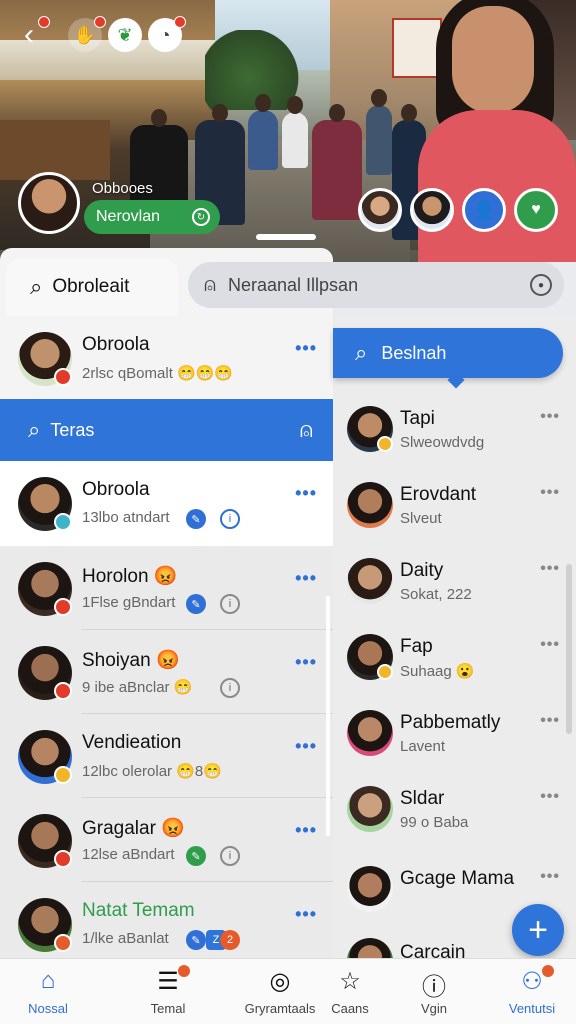 This screenshot has height=1024, width=576. Describe the element at coordinates (454, 512) in the screenshot. I see `contact-item: Erovdant Slveut •••` at that location.